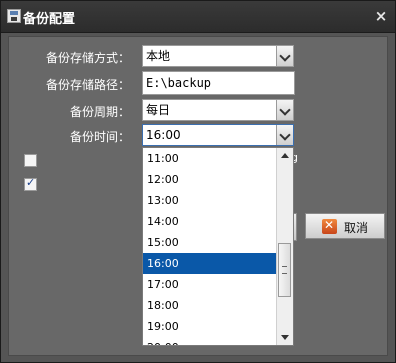 This screenshot has width=396, height=363. I want to click on list-scrollbar, so click(284, 246).